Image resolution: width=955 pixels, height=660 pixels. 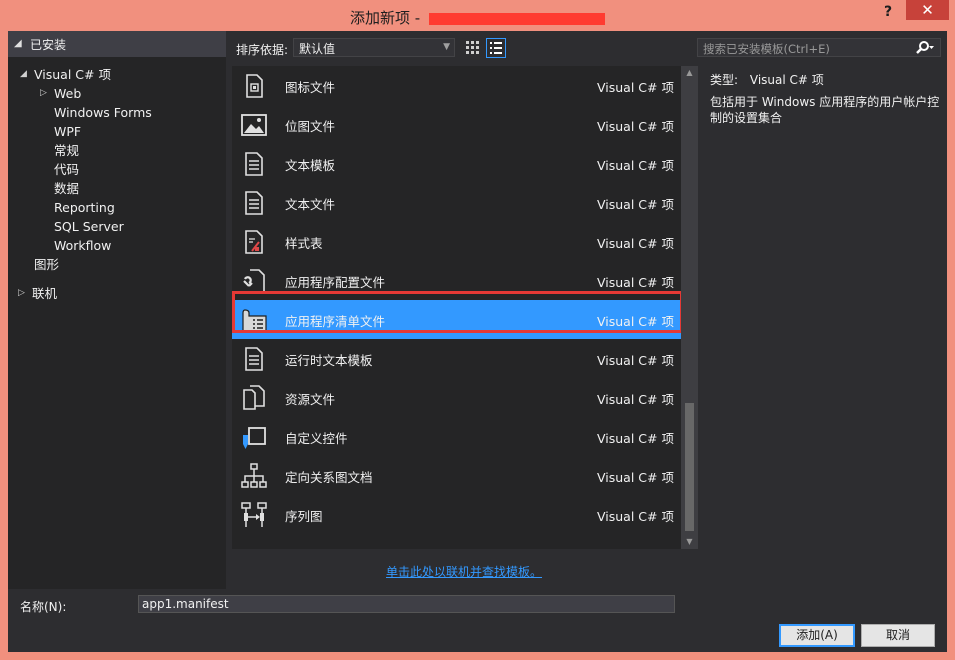 What do you see at coordinates (262, 50) in the screenshot?
I see `sort-label: 排序依据:` at bounding box center [262, 50].